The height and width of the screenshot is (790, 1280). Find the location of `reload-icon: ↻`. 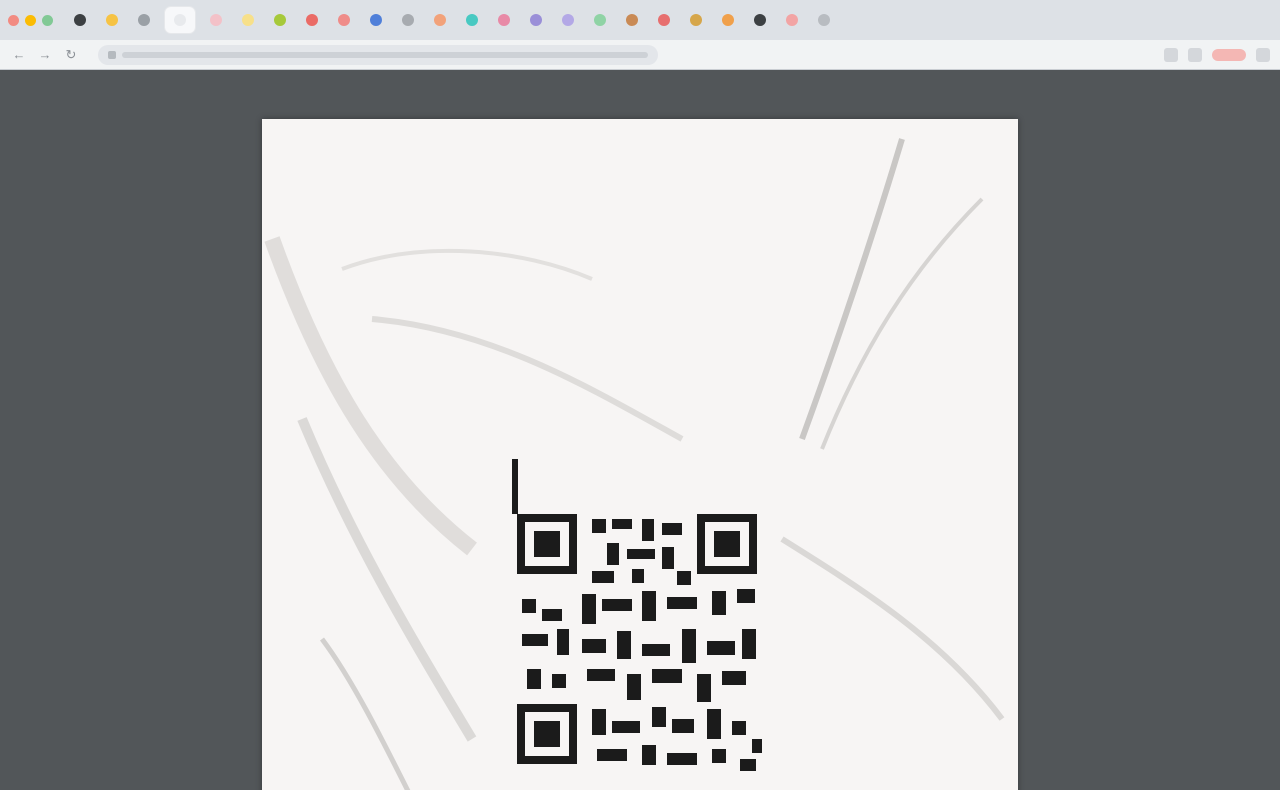

reload-icon: ↻ is located at coordinates (71, 55).